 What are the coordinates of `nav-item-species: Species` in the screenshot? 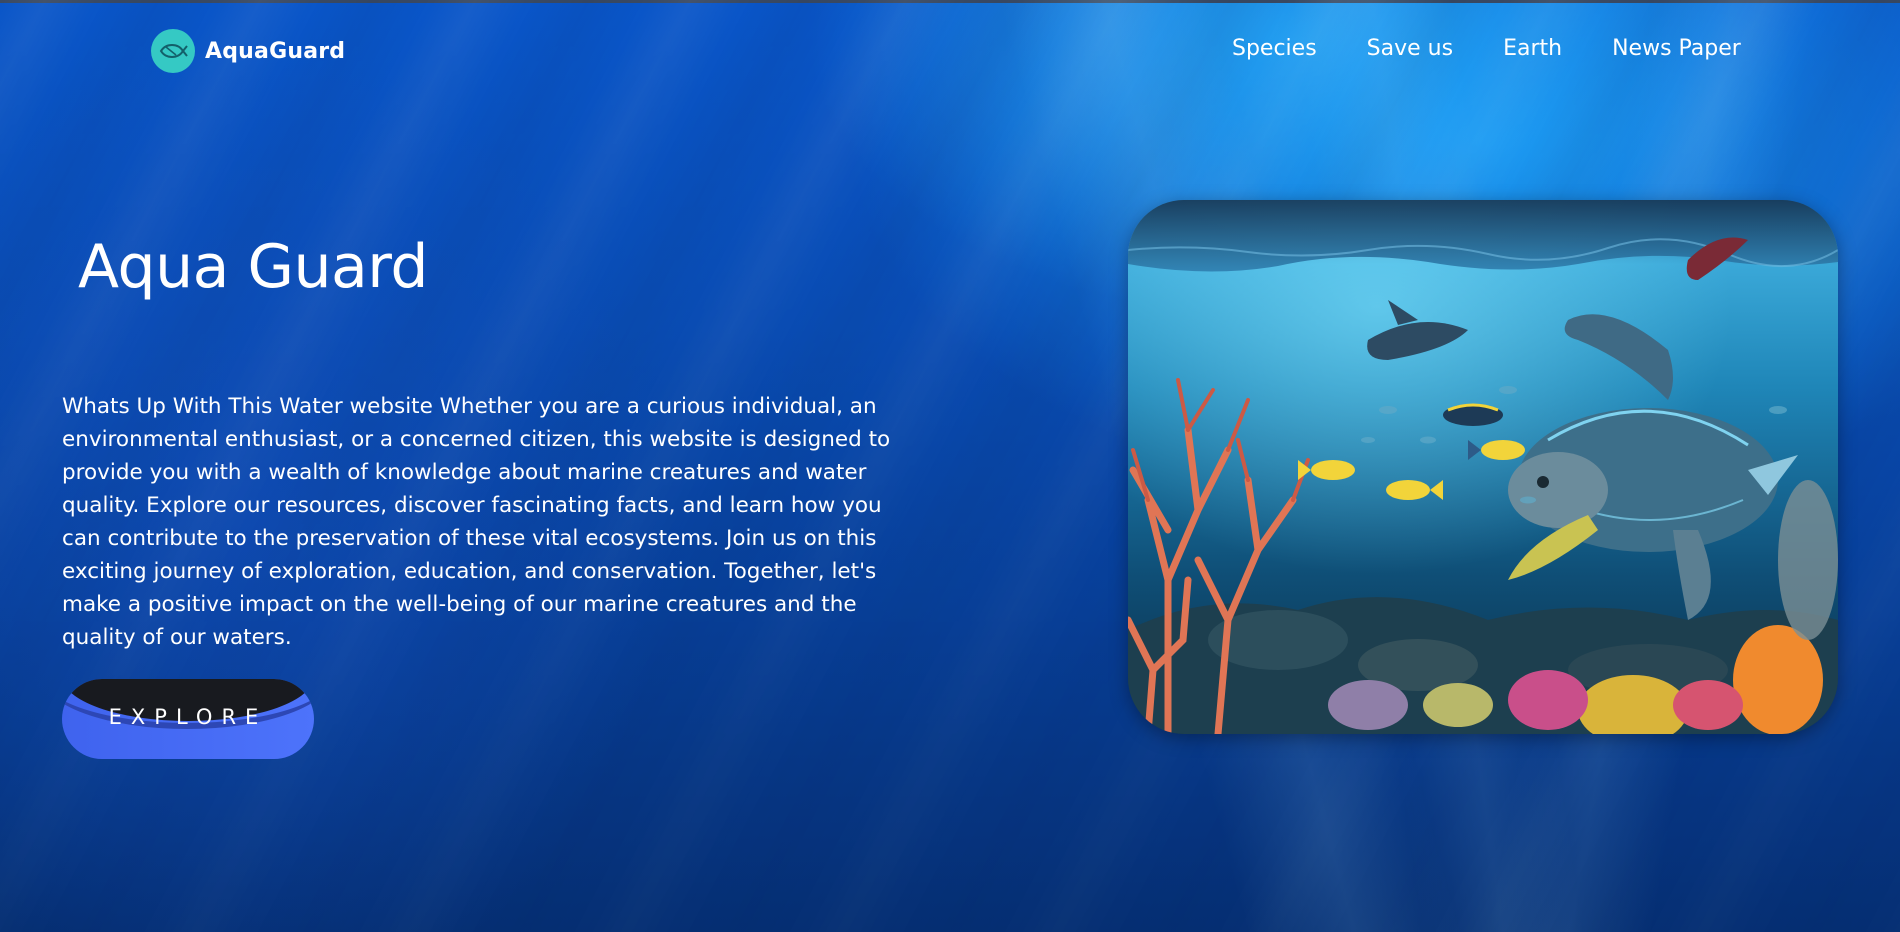 It's located at (1274, 48).